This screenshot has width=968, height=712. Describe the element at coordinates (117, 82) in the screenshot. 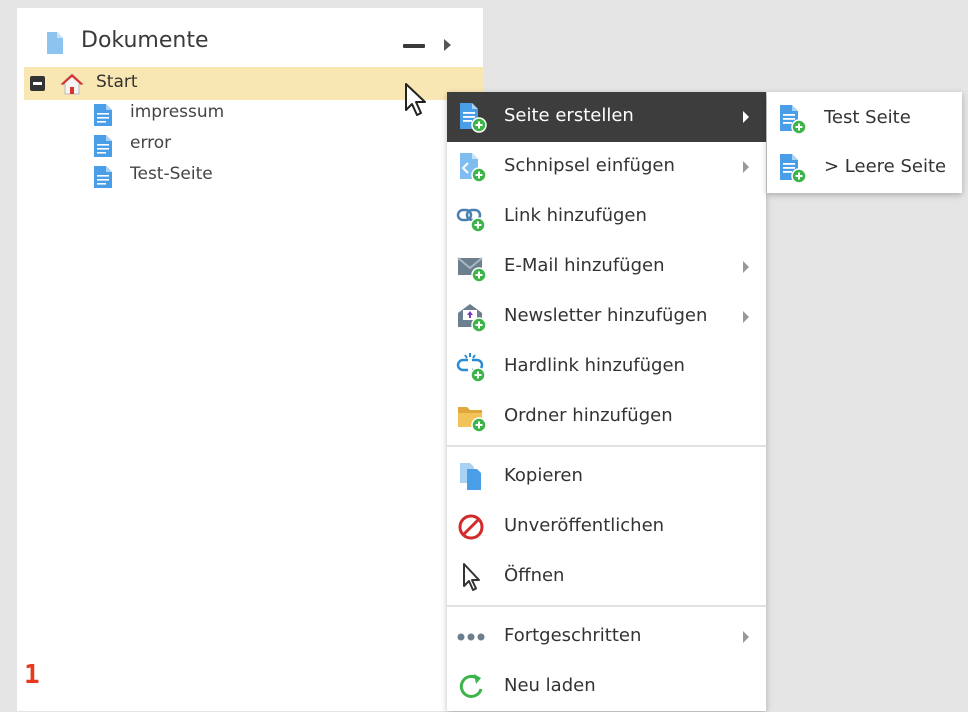

I see `tree-node-label: Start` at that location.